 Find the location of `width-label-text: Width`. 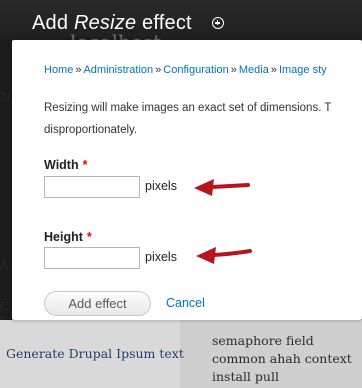

width-label-text: Width is located at coordinates (61, 165).